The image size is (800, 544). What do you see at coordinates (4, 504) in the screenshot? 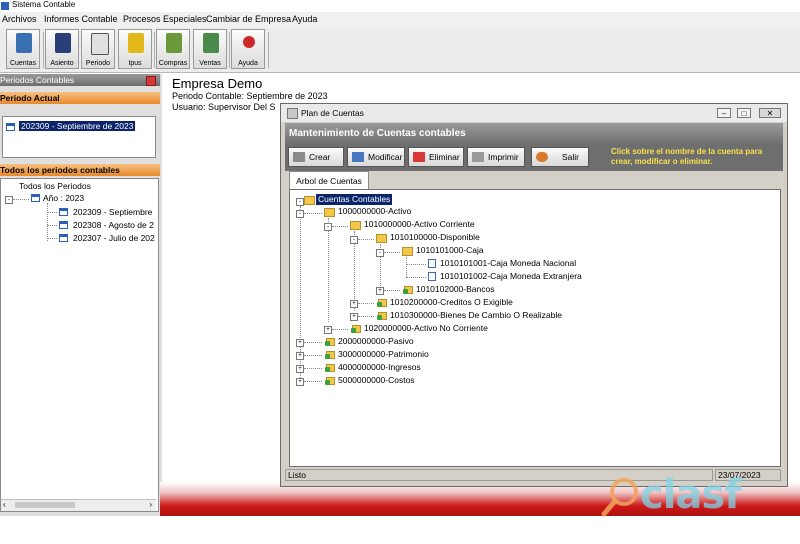
I see `scroll-left-icon: ‹` at bounding box center [4, 504].